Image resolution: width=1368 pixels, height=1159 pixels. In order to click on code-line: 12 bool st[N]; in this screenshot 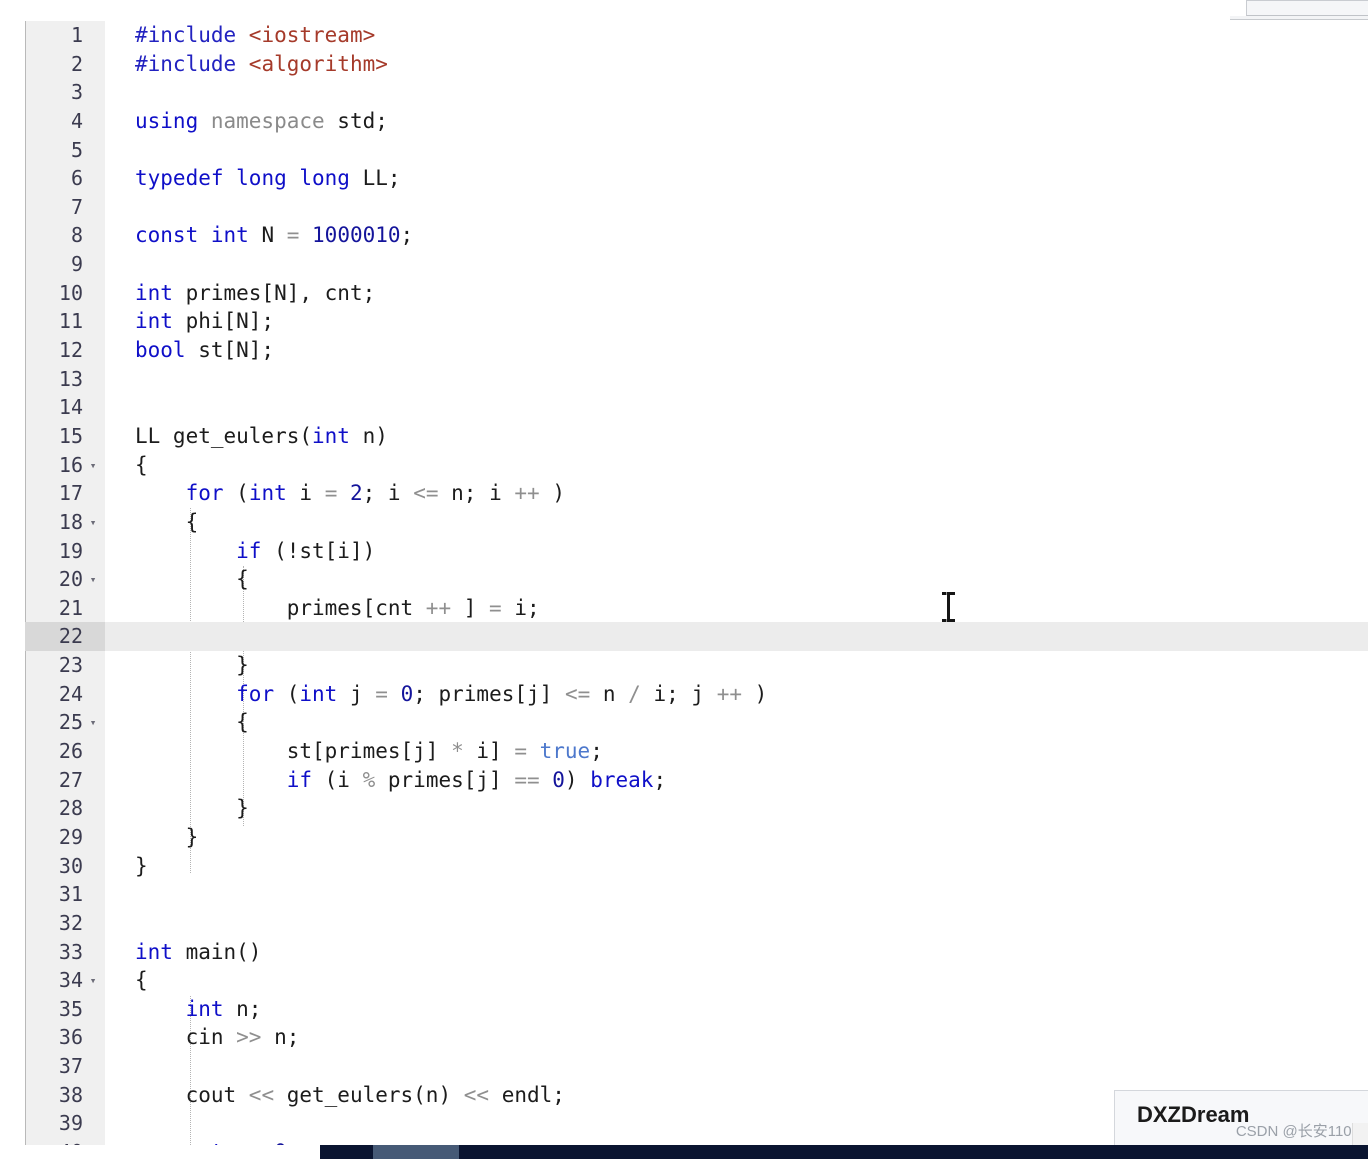, I will do `click(696, 350)`.